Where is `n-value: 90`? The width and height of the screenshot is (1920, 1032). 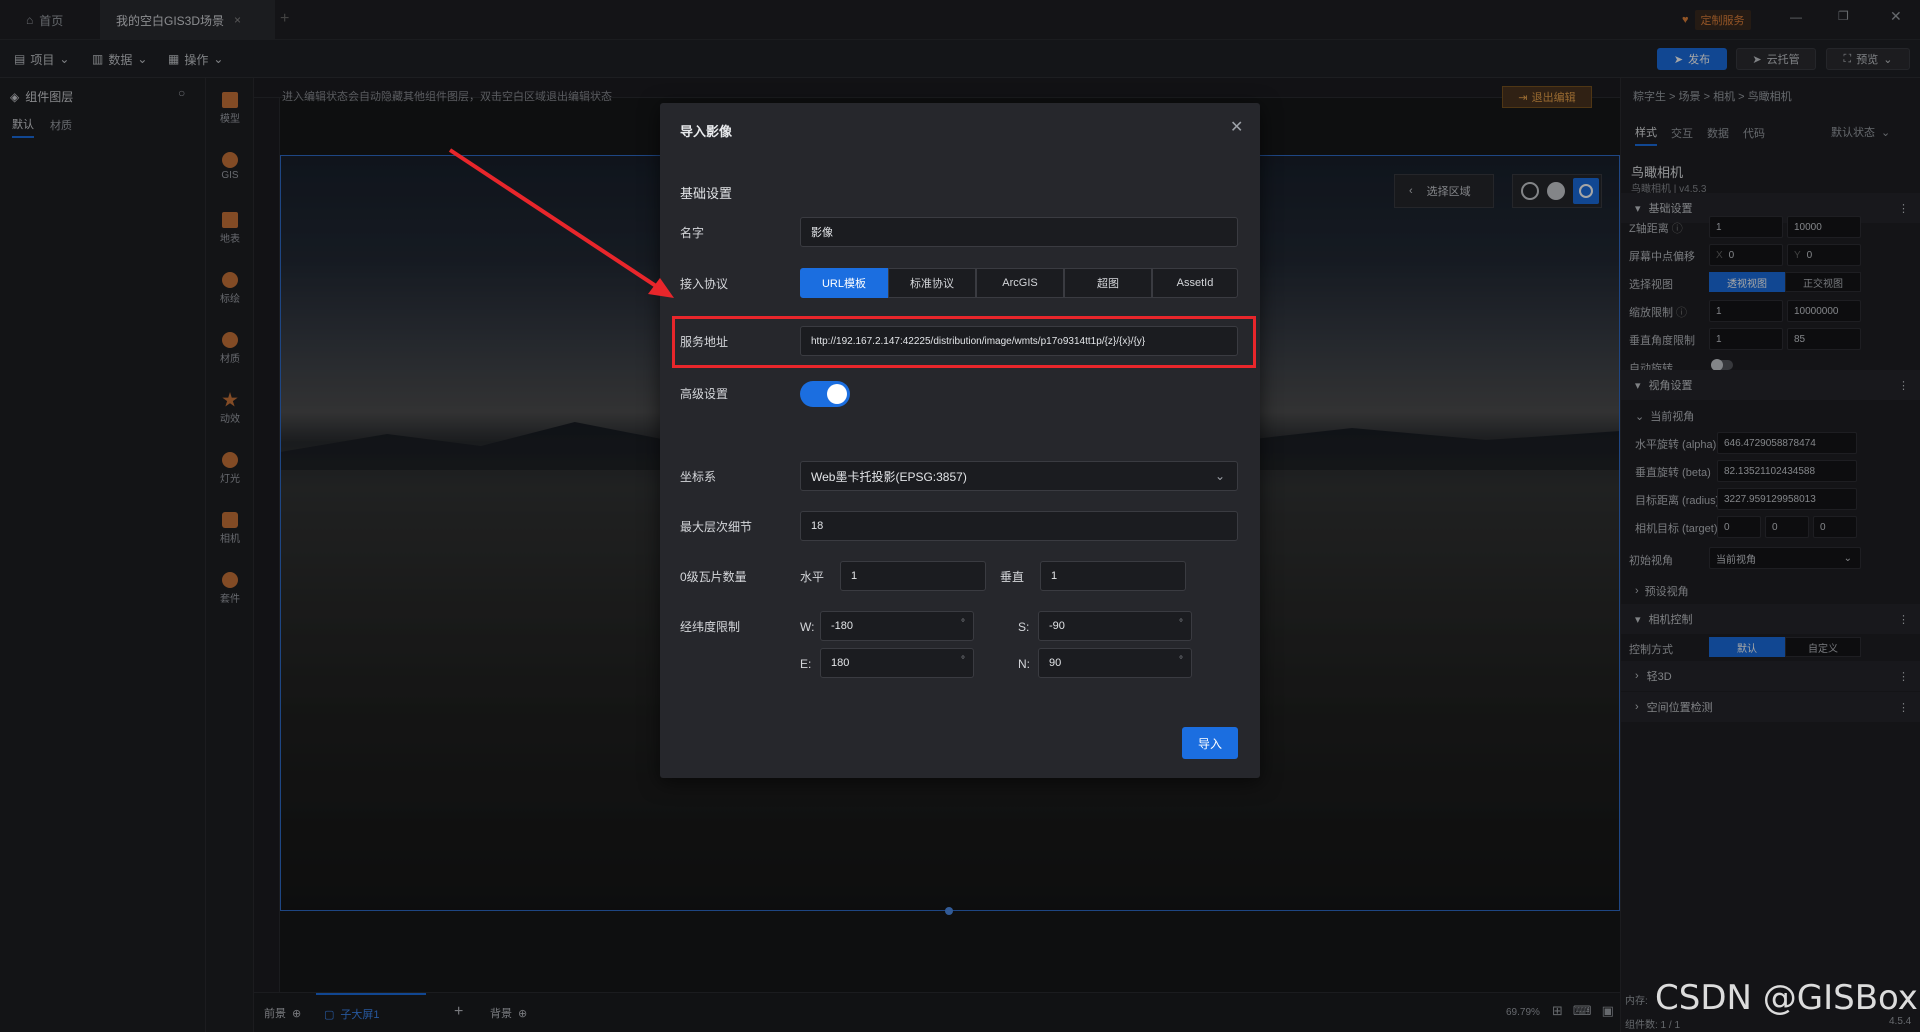
n-value: 90 is located at coordinates (1055, 663).